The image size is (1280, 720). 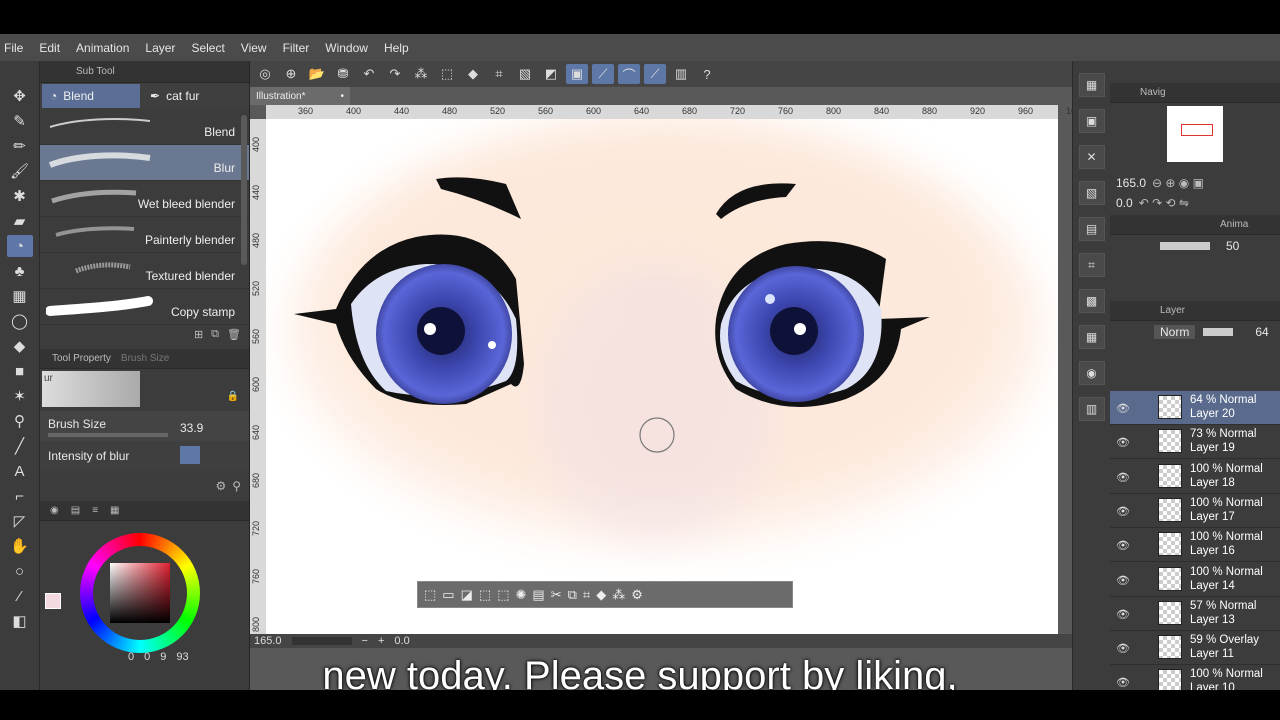 I want to click on tab-blend: ◔ Blend, so click(x=91, y=96).